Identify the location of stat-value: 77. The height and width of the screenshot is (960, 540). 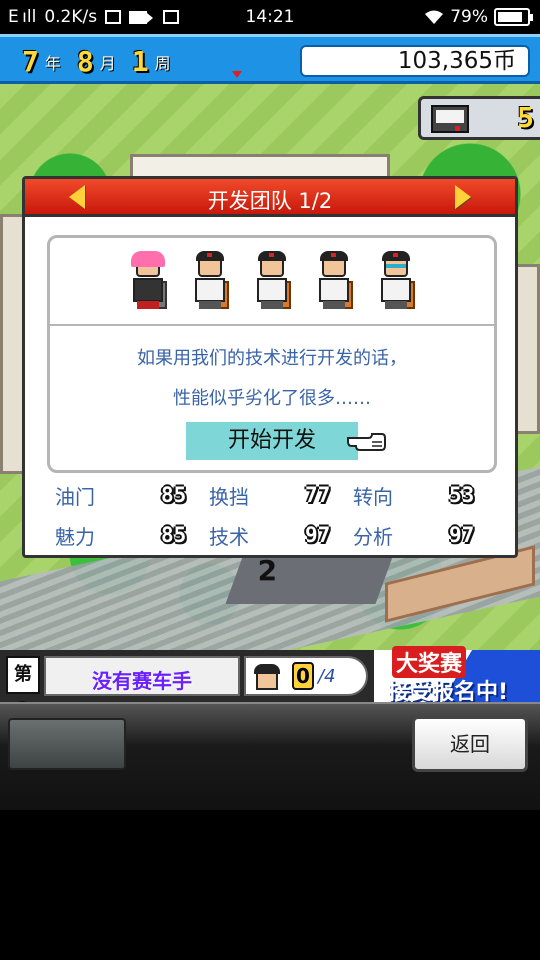
(318, 495).